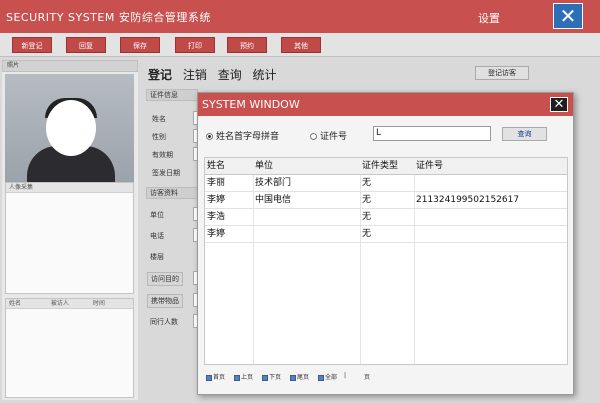  What do you see at coordinates (86, 45) in the screenshot?
I see `reply-button: 回复` at bounding box center [86, 45].